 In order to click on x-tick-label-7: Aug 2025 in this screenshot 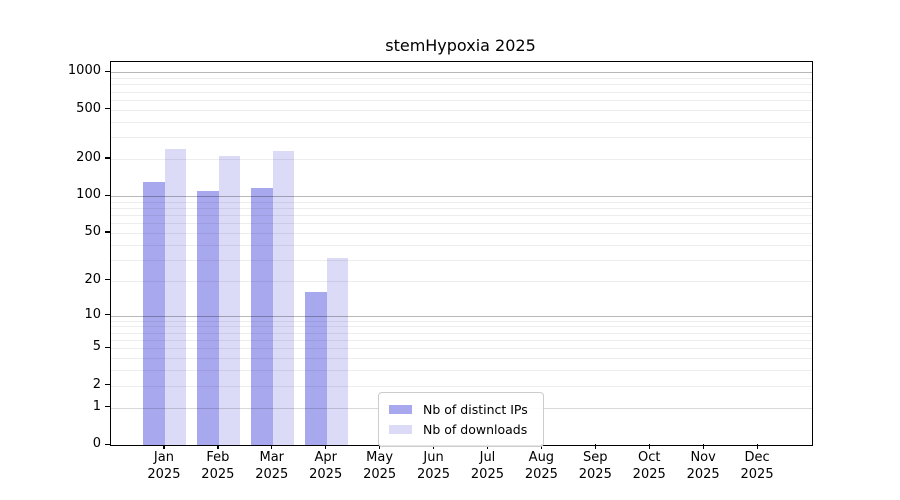, I will do `click(541, 466)`.